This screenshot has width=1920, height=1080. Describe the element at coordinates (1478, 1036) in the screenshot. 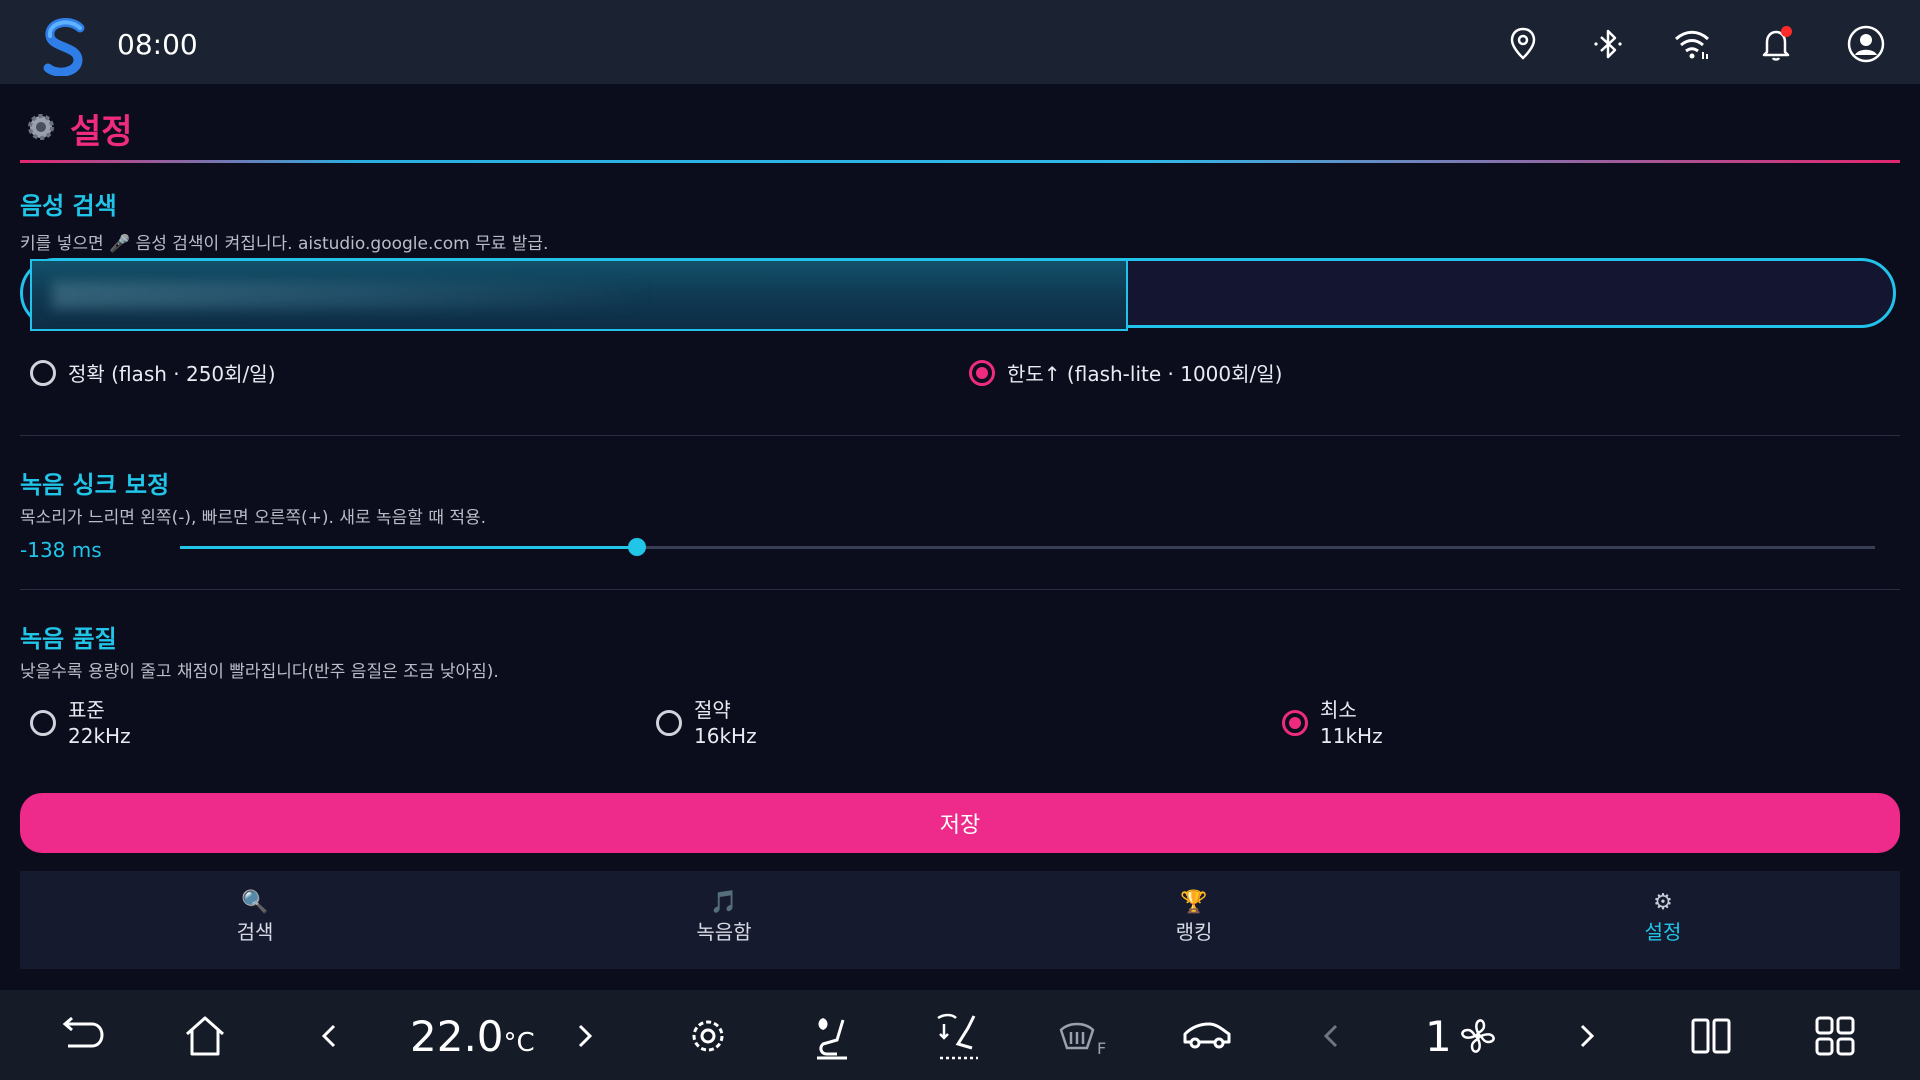

I see `fan-icon` at that location.